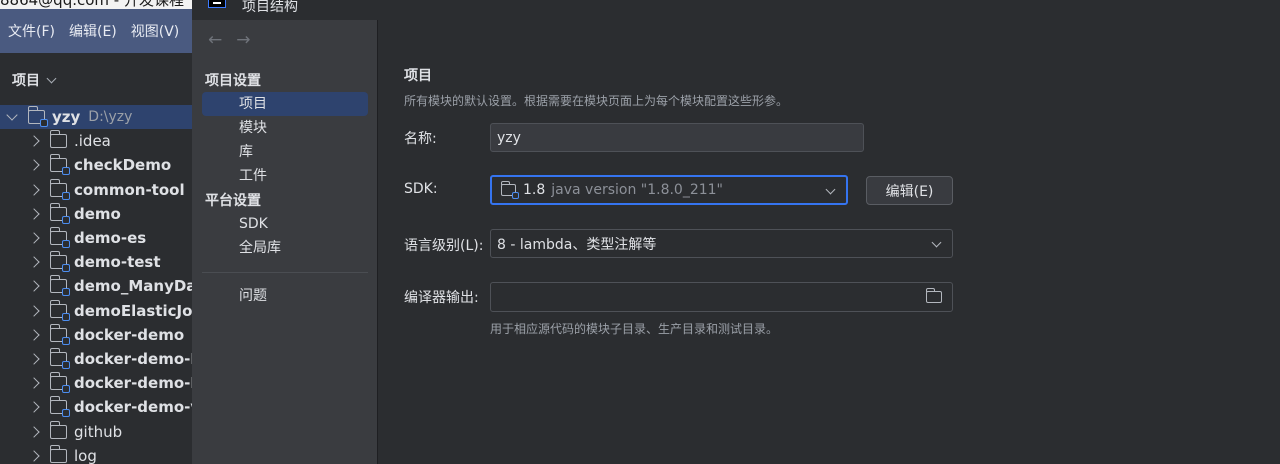 This screenshot has width=1280, height=464. Describe the element at coordinates (509, 137) in the screenshot. I see `project-name-value: yzy` at that location.